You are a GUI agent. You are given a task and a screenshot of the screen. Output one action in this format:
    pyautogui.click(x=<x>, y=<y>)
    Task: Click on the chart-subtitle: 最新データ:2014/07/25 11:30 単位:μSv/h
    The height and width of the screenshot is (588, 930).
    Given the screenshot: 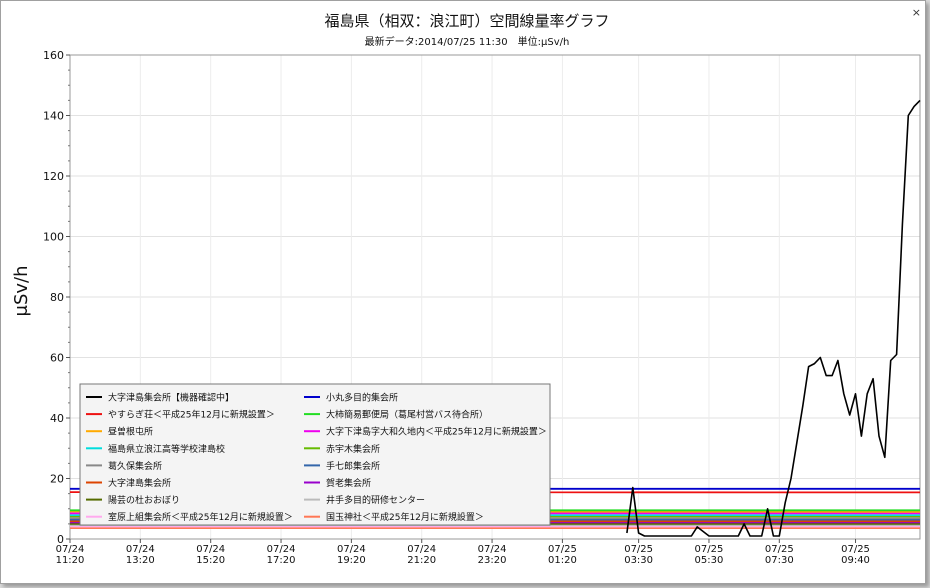 What is the action you would take?
    pyautogui.click(x=467, y=41)
    